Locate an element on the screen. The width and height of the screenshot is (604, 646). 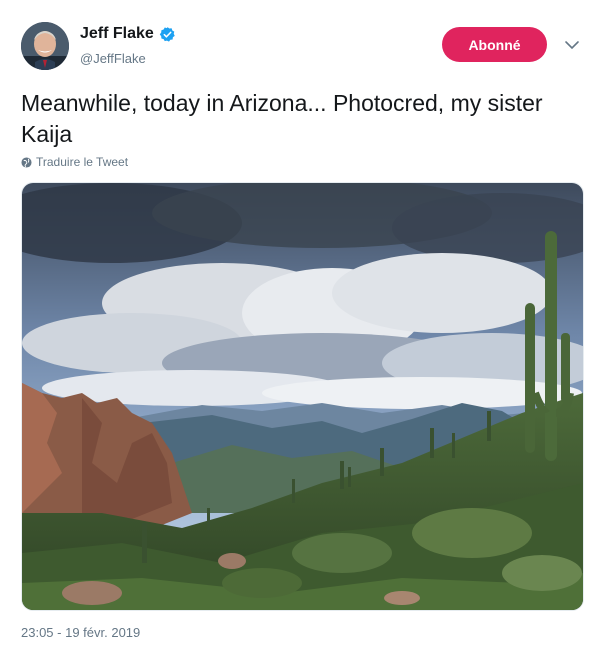
translate-label: Traduire le Tweet is located at coordinates (82, 162).